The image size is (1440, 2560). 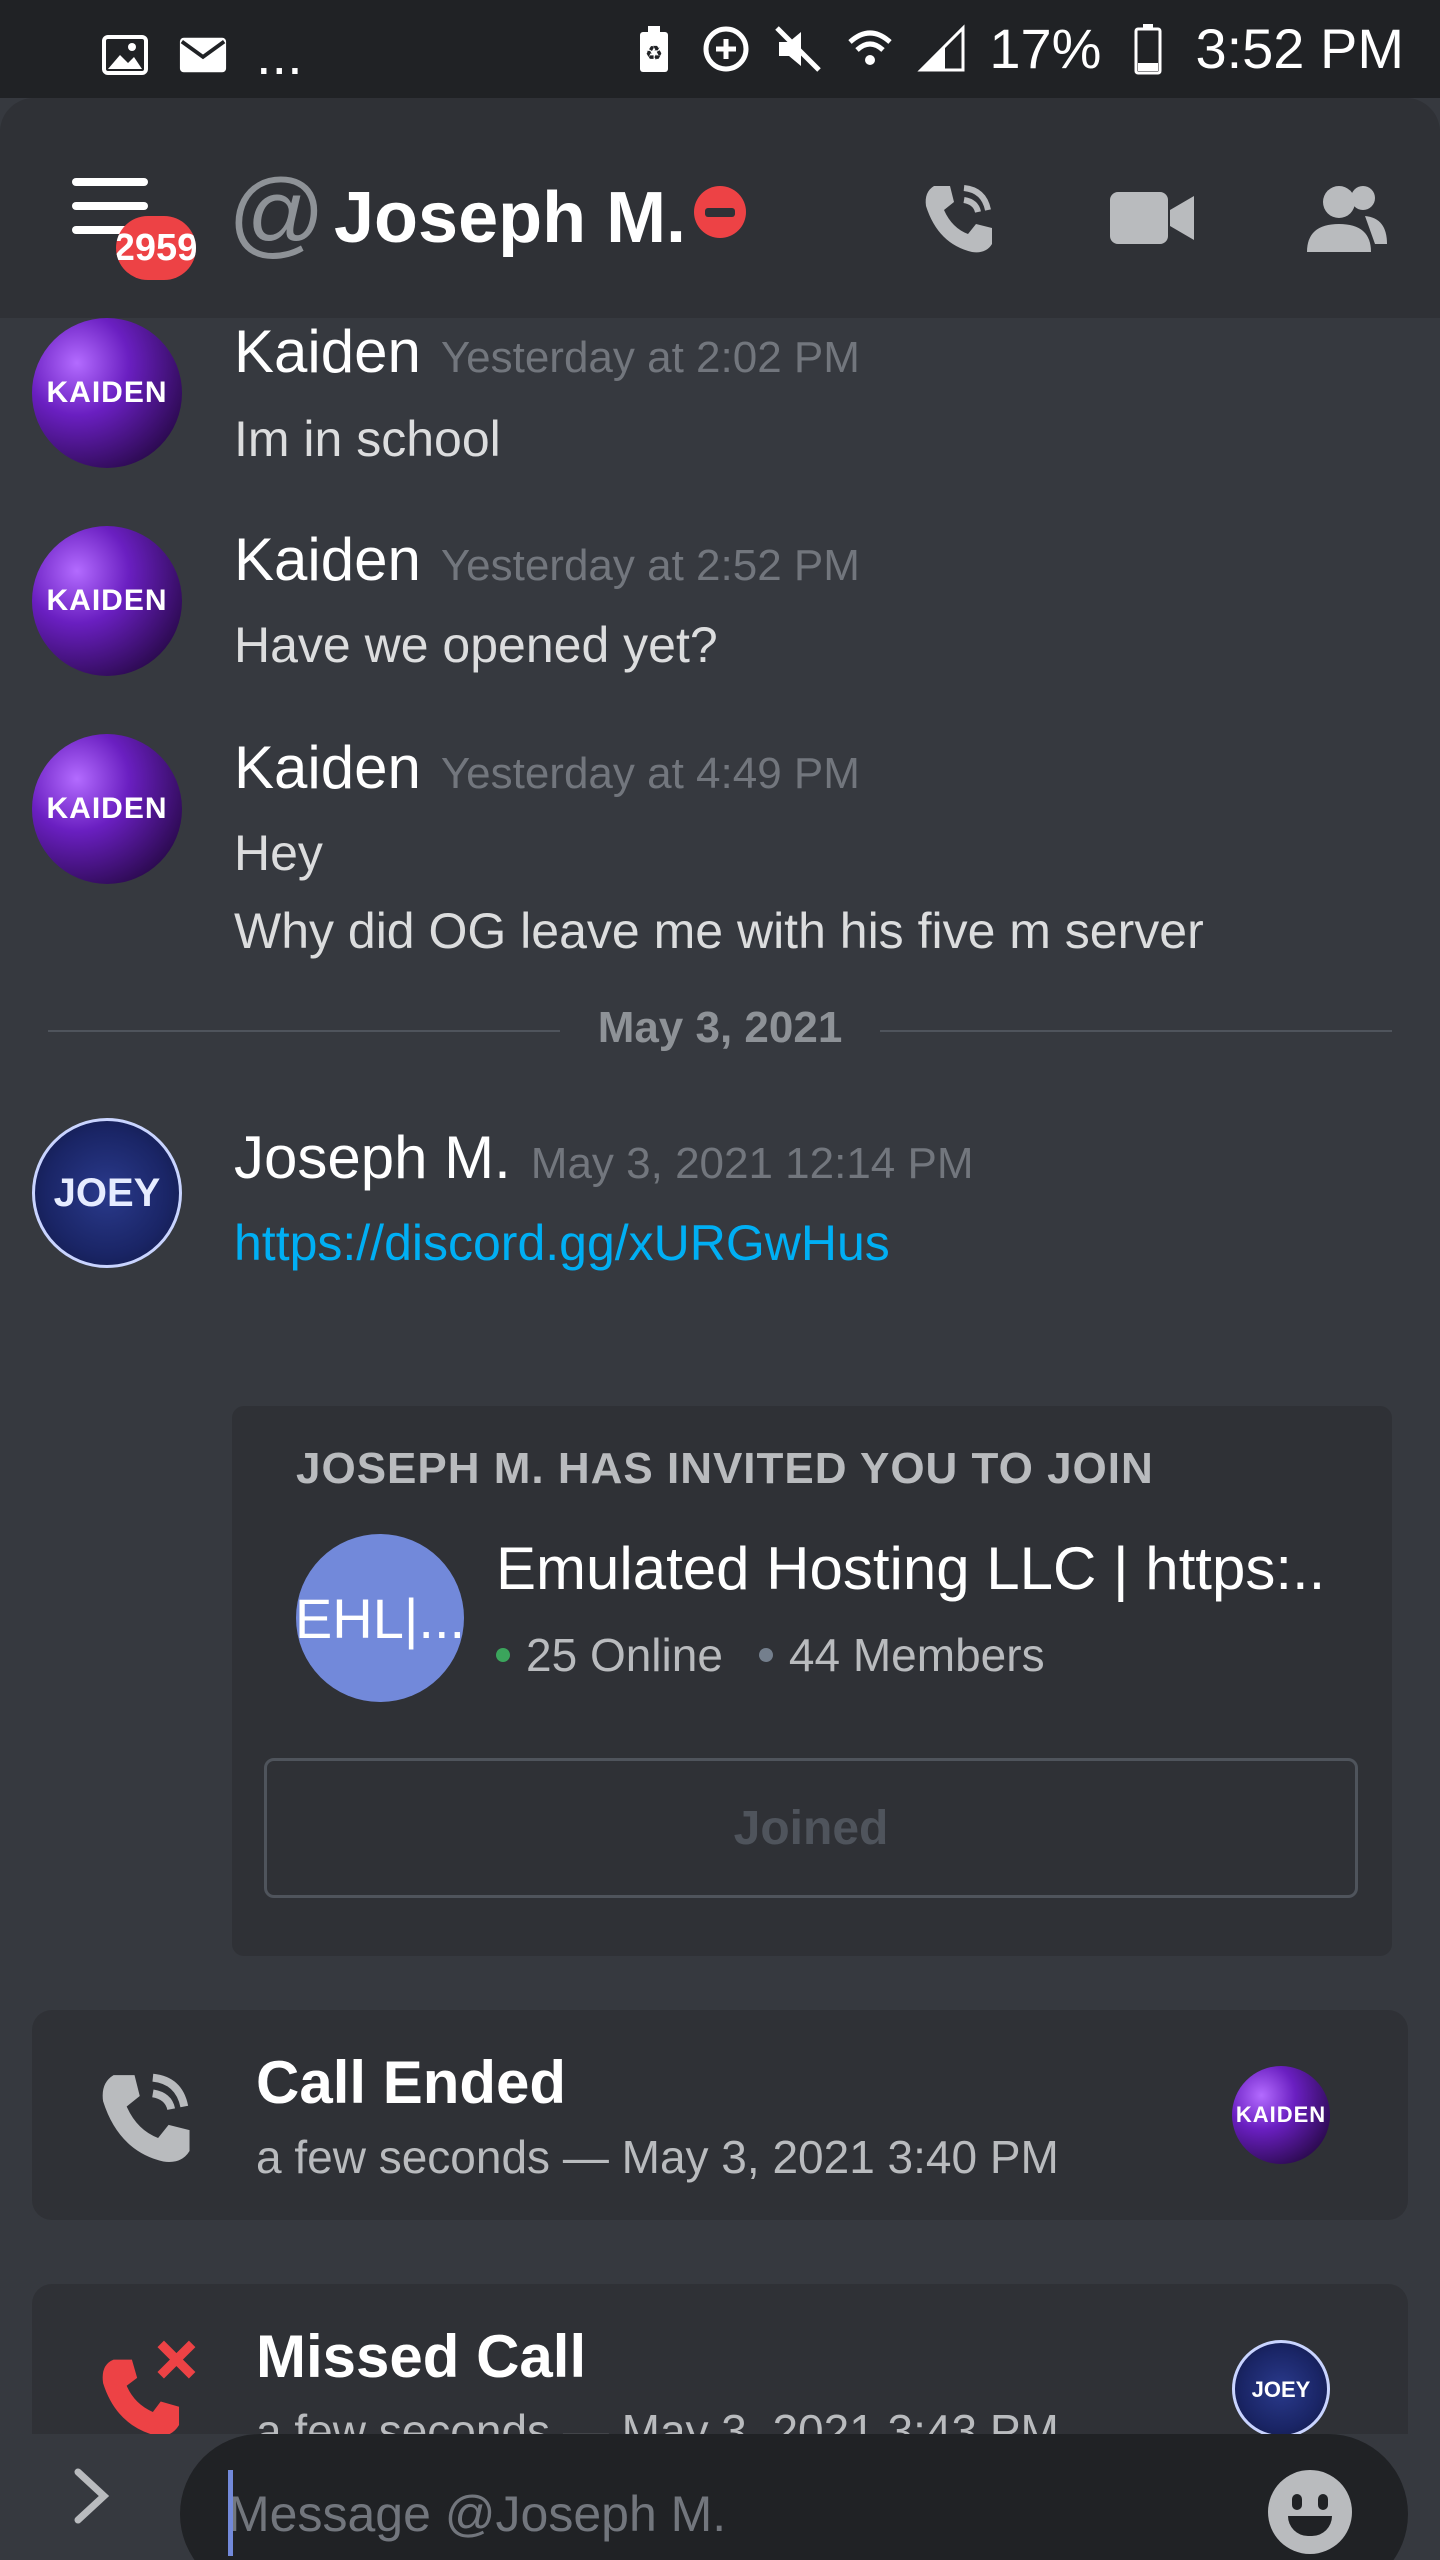 What do you see at coordinates (942, 49) in the screenshot?
I see `signal-icon` at bounding box center [942, 49].